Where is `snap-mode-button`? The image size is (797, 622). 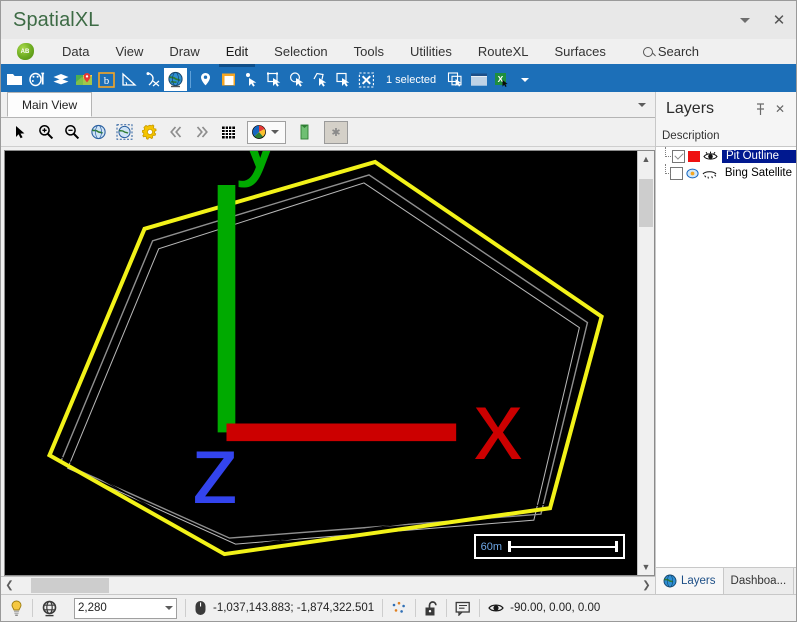
snap-mode-button is located at coordinates (399, 608).